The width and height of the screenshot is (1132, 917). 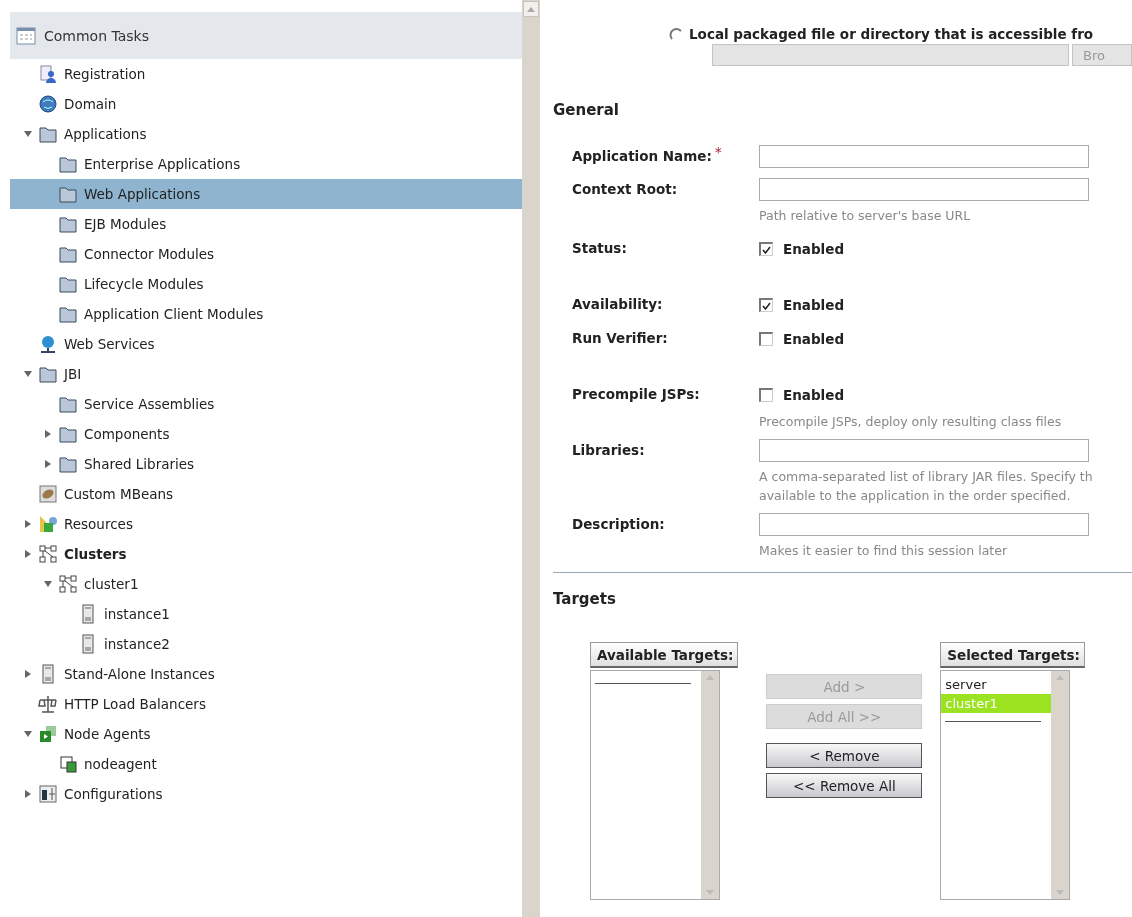 I want to click on person-icon, so click(x=48, y=74).